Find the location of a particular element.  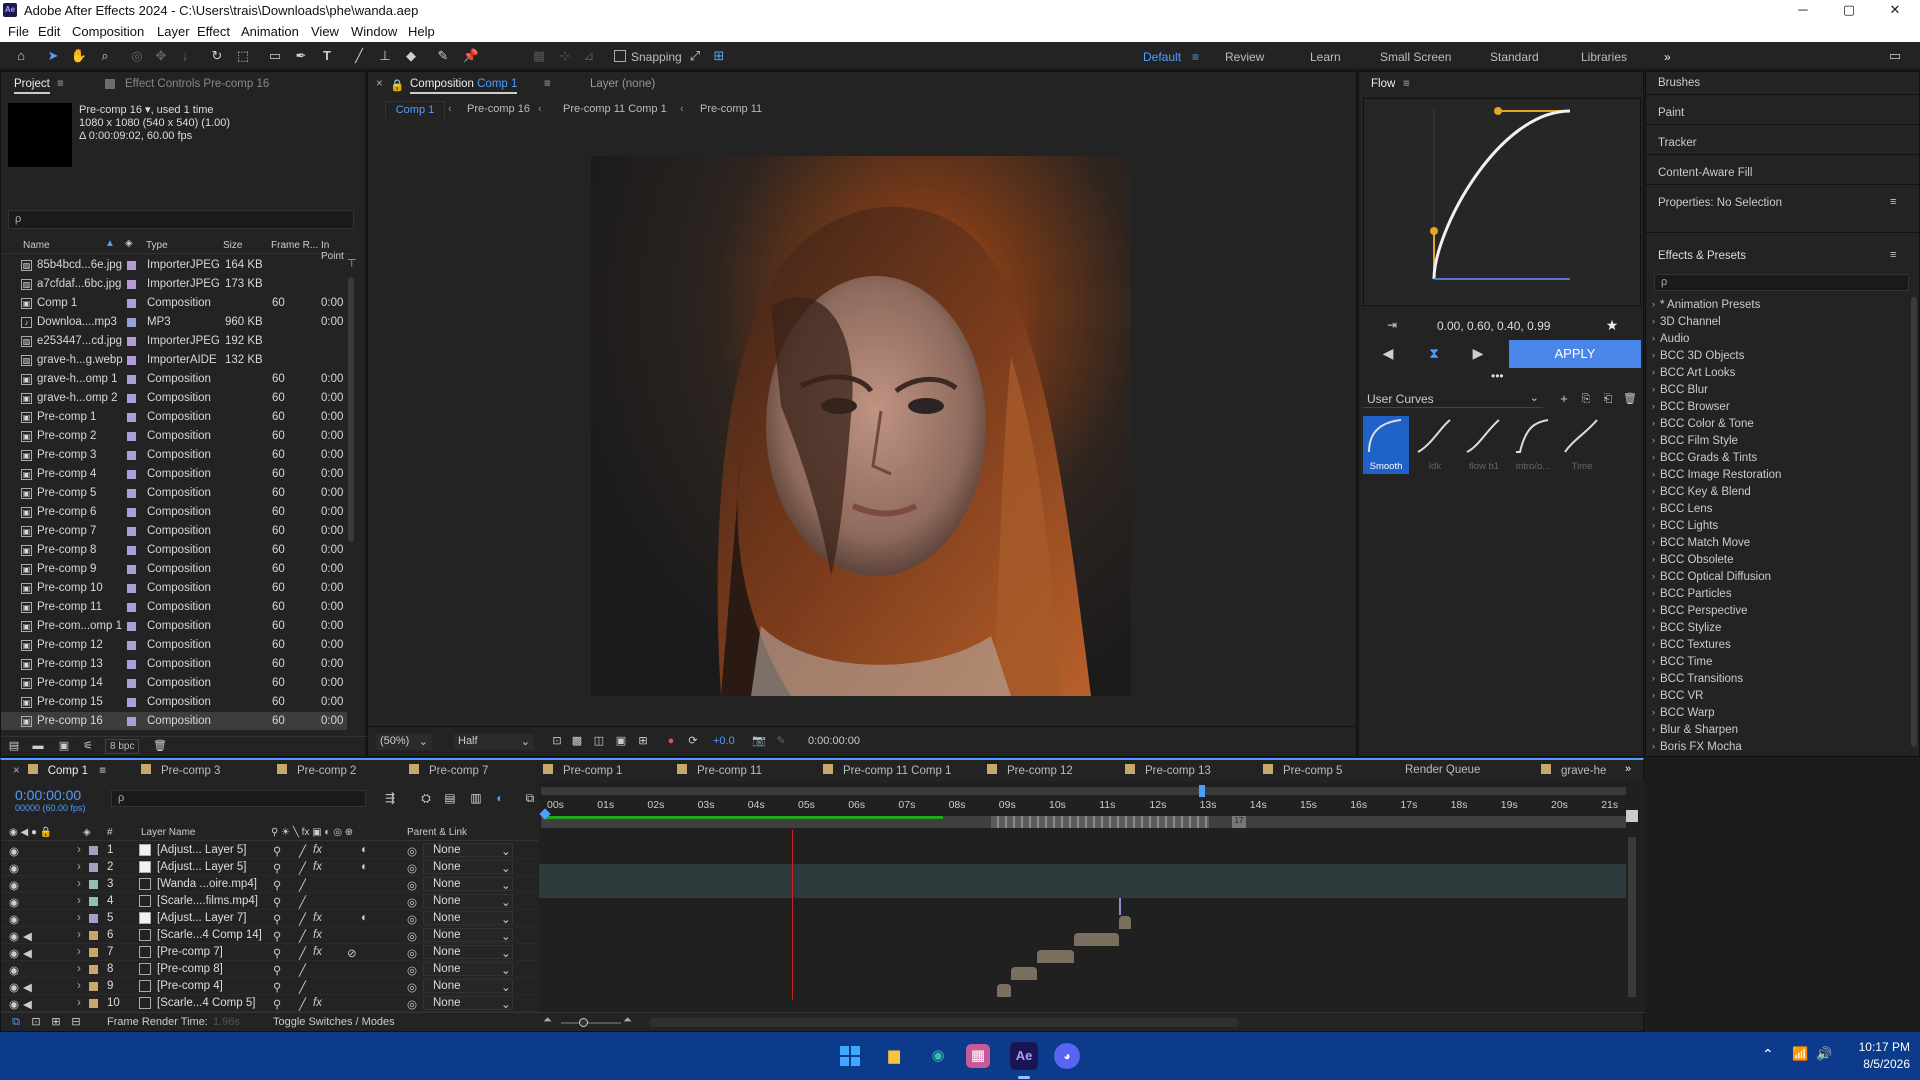

workspace-review: Review is located at coordinates (1244, 57).